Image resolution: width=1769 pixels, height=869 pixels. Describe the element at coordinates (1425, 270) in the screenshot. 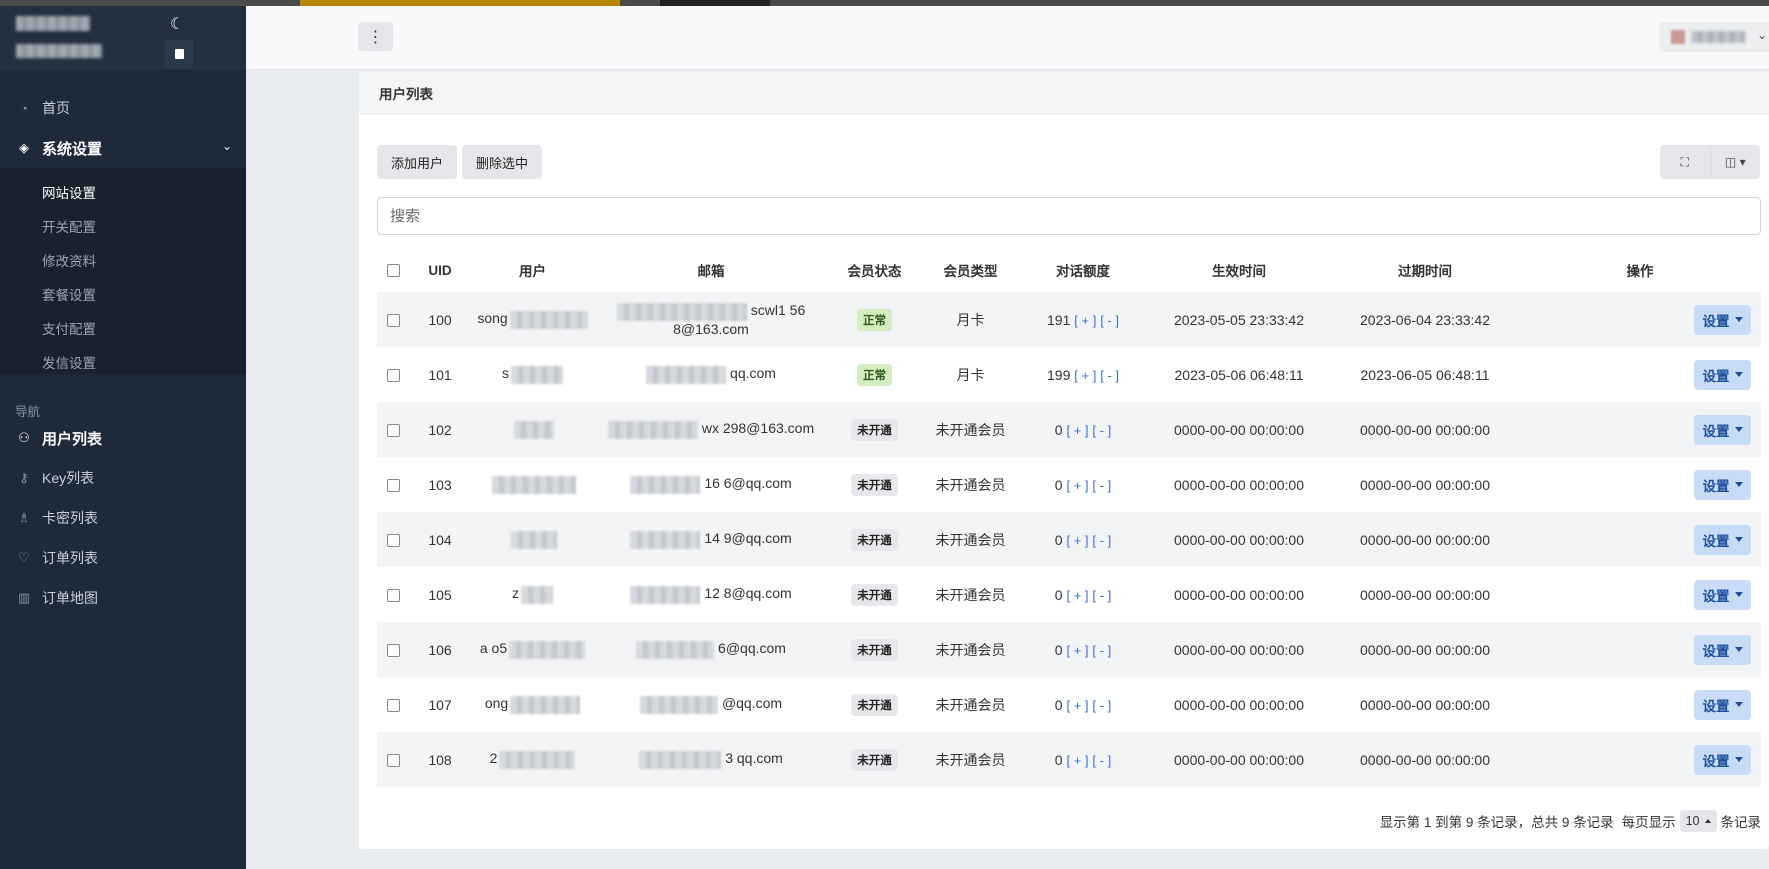

I see `header-end-time: 过期时间` at that location.